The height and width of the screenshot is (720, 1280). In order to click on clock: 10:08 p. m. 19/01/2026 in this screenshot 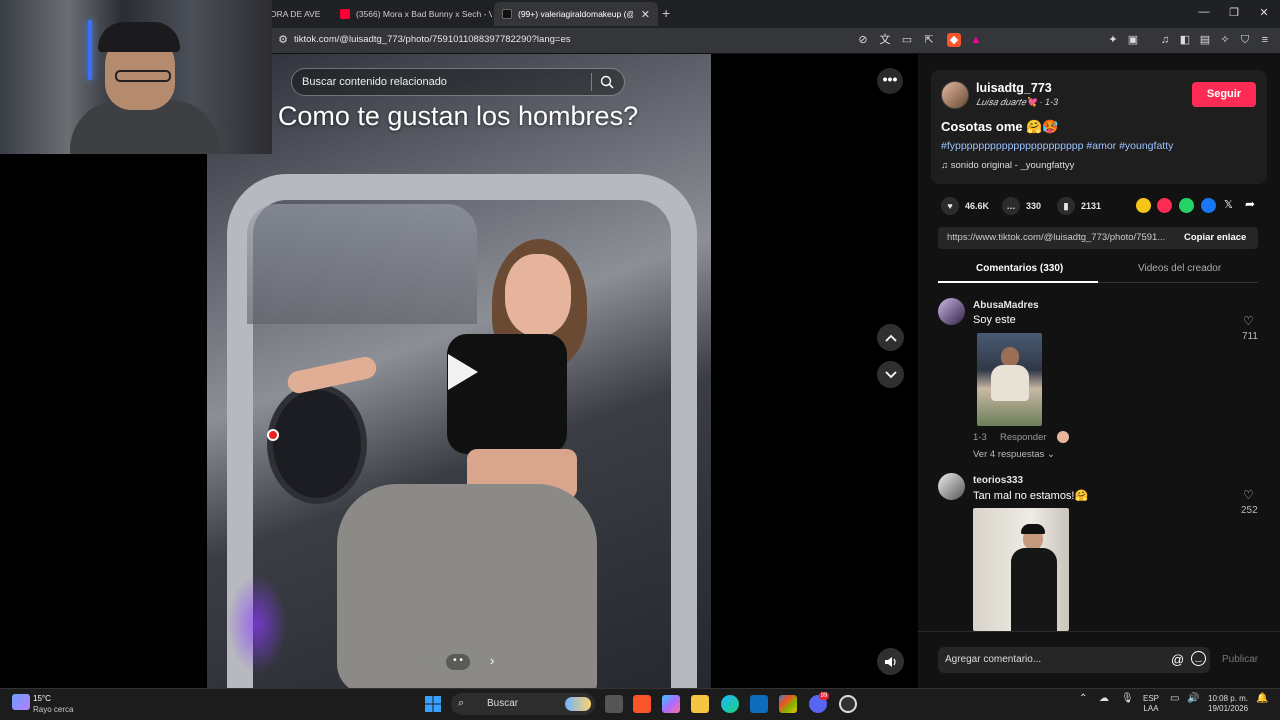, I will do `click(1228, 704)`.